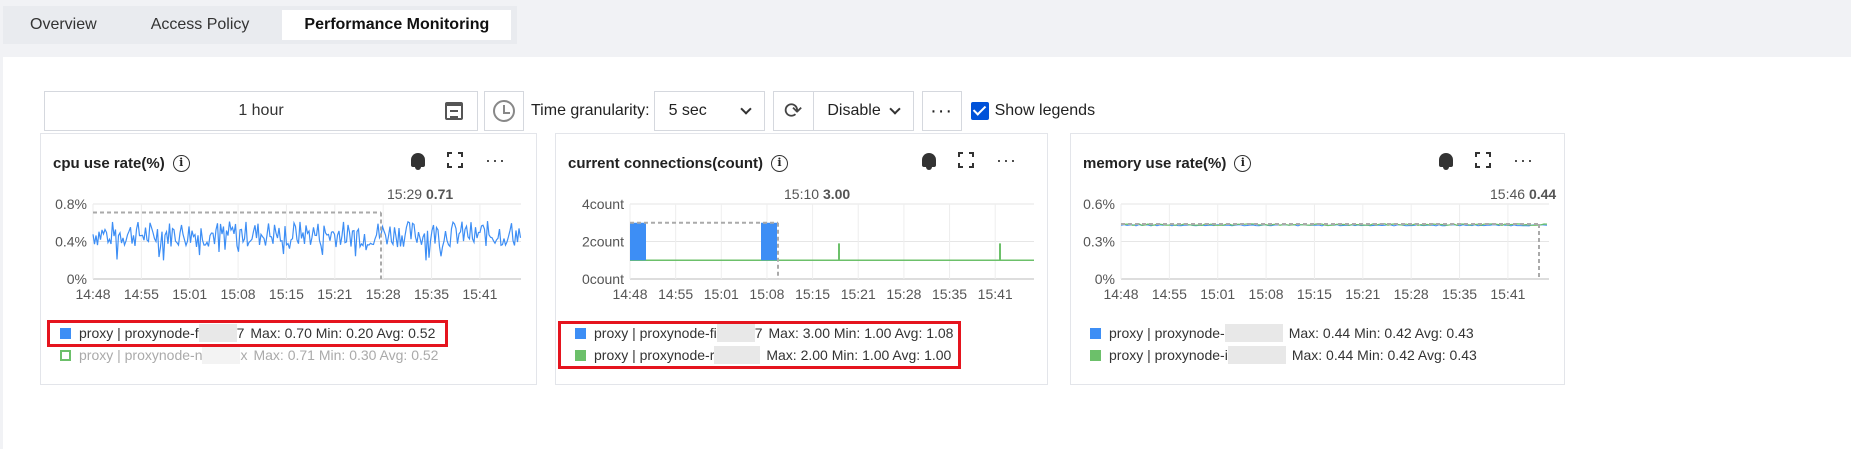 The width and height of the screenshot is (1851, 449). Describe the element at coordinates (687, 110) in the screenshot. I see `granularity-value: 5 sec` at that location.